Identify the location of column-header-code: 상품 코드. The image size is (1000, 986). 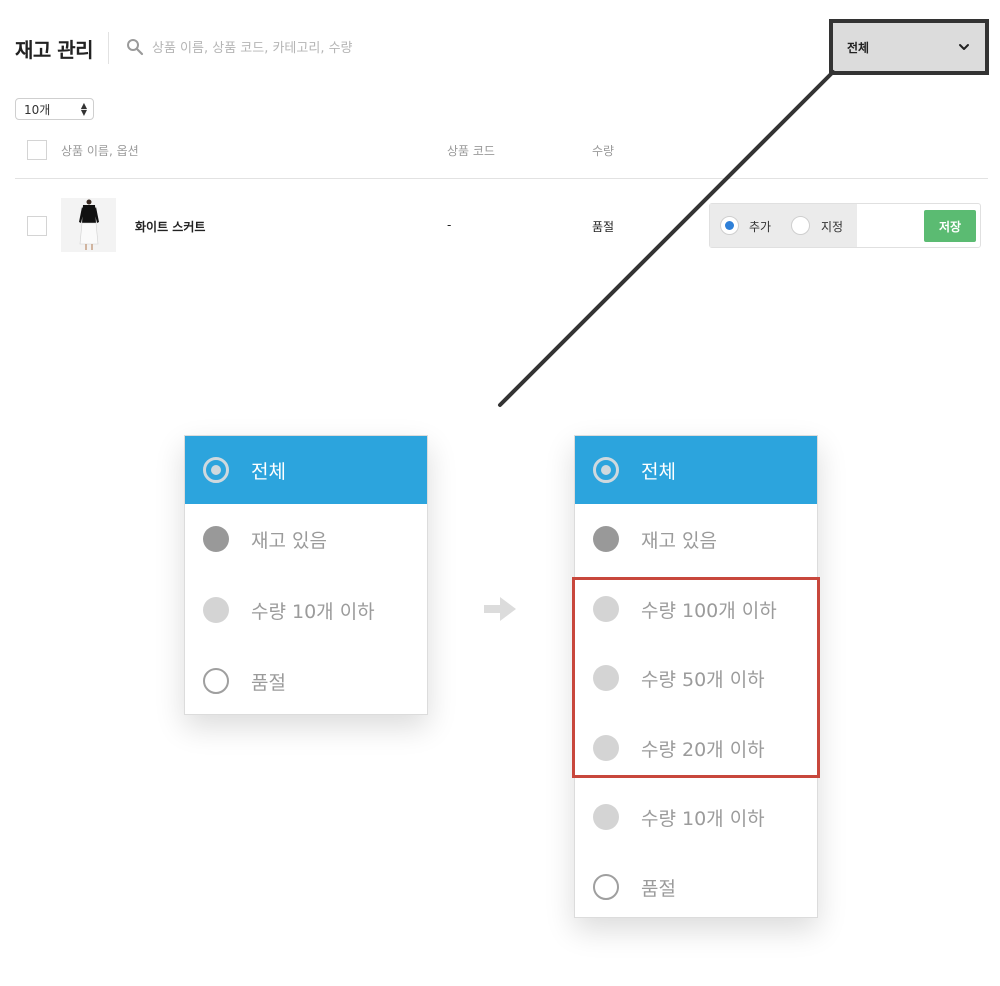
(471, 151).